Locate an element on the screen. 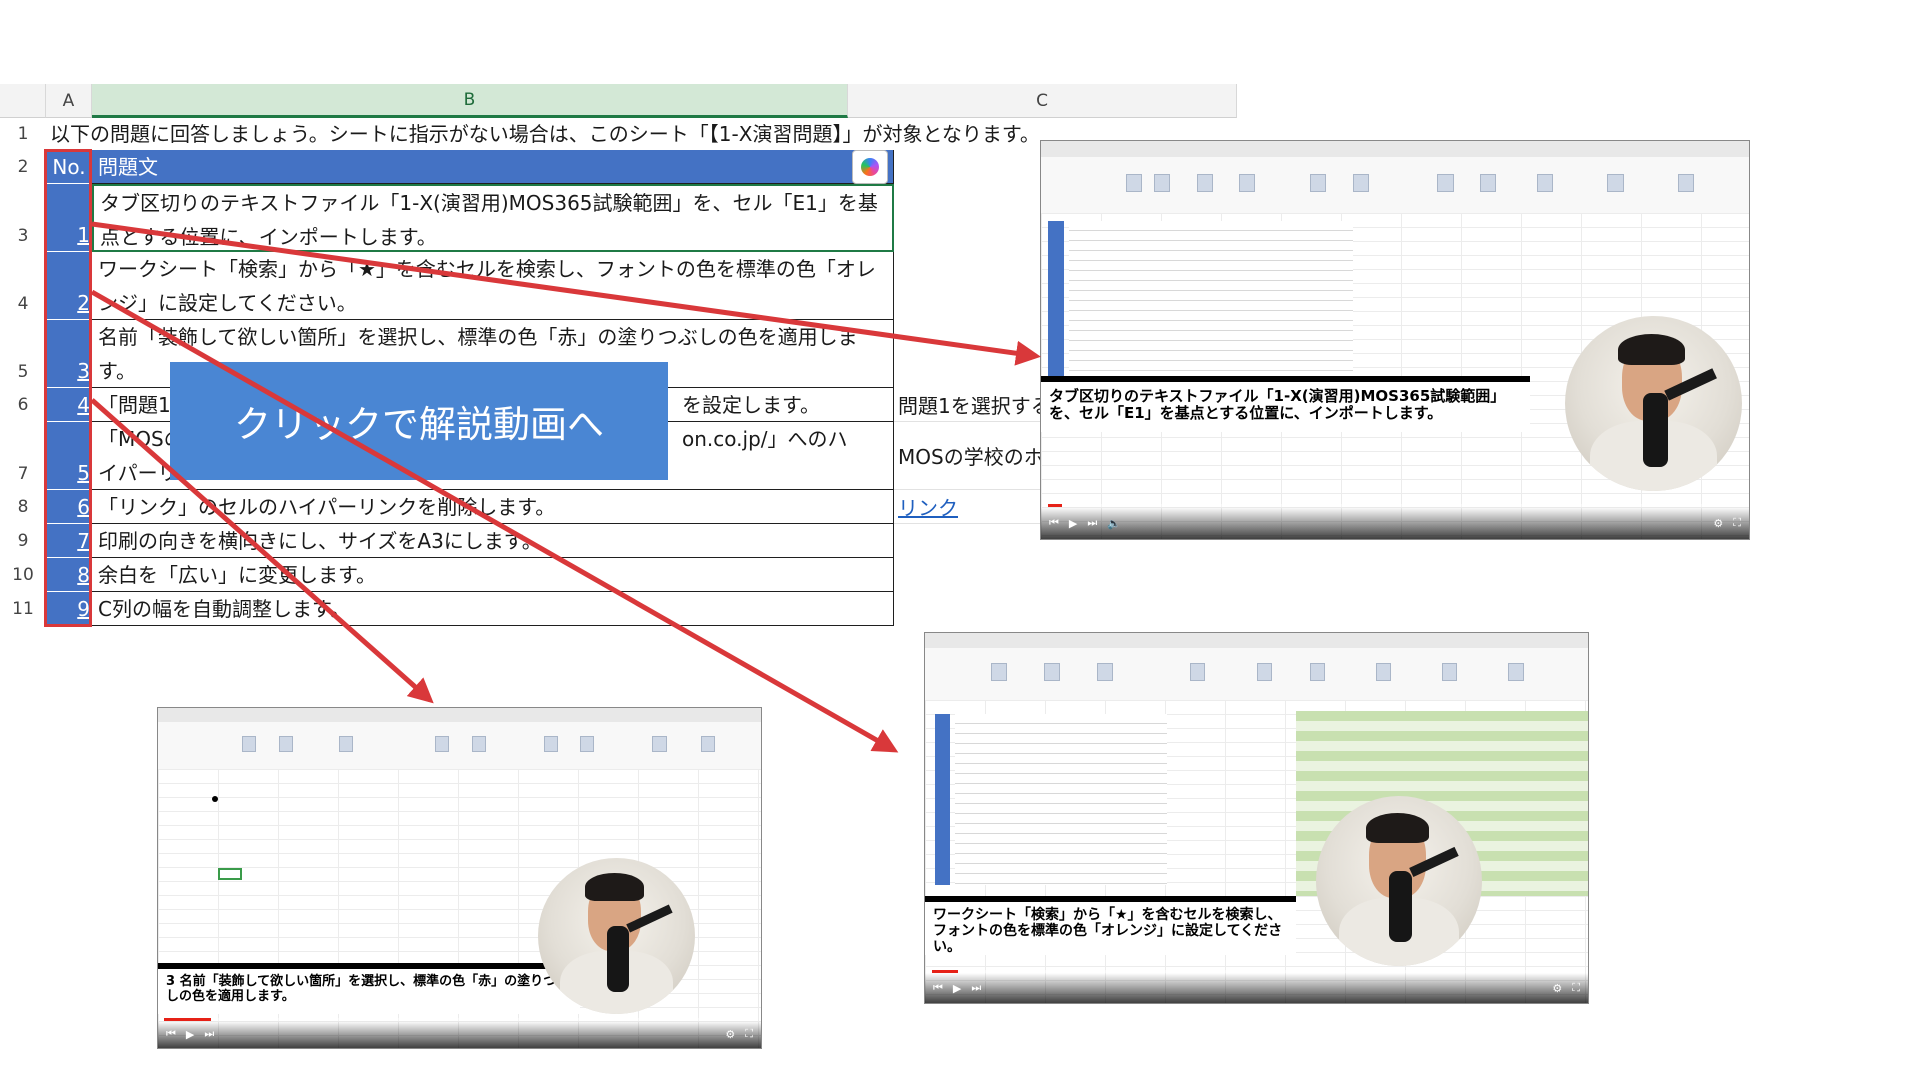 This screenshot has height=1080, width=1920. no-column-highlight is located at coordinates (68, 388).